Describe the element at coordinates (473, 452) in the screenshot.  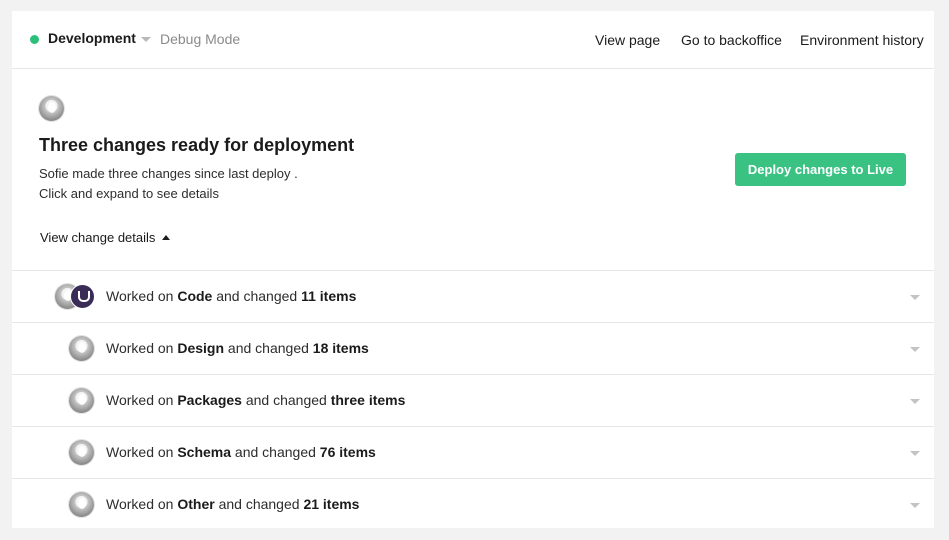
I see `change-row-schema: Worked on Schema and changed 76 items` at that location.